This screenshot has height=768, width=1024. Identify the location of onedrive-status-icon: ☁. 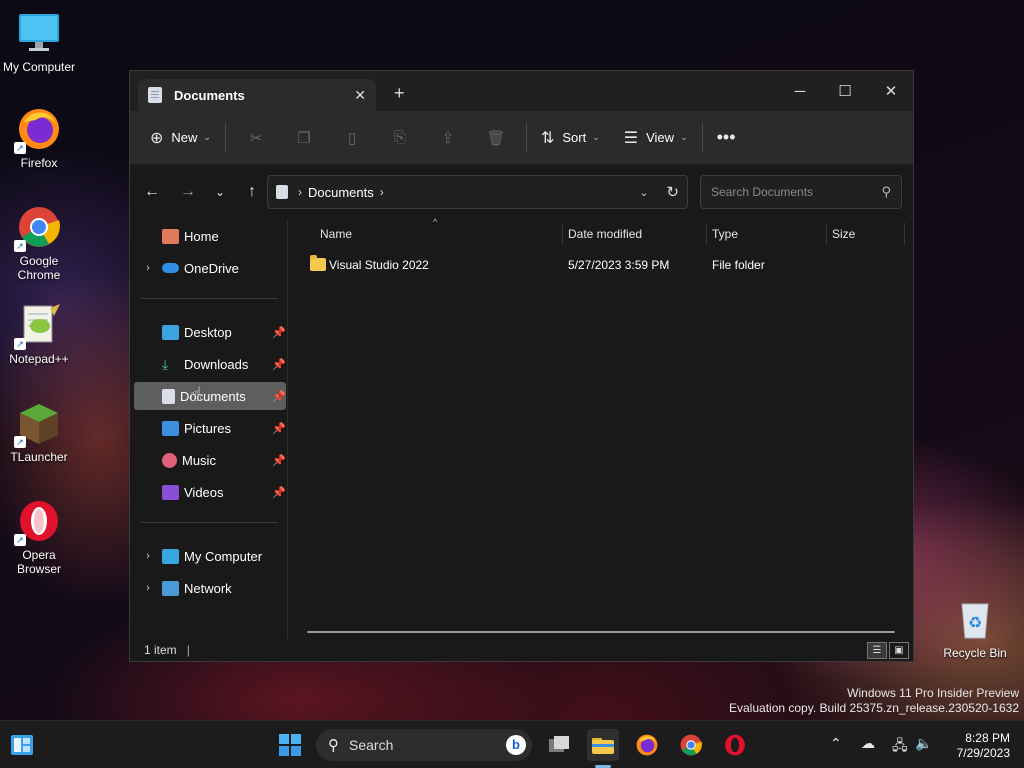
(868, 743).